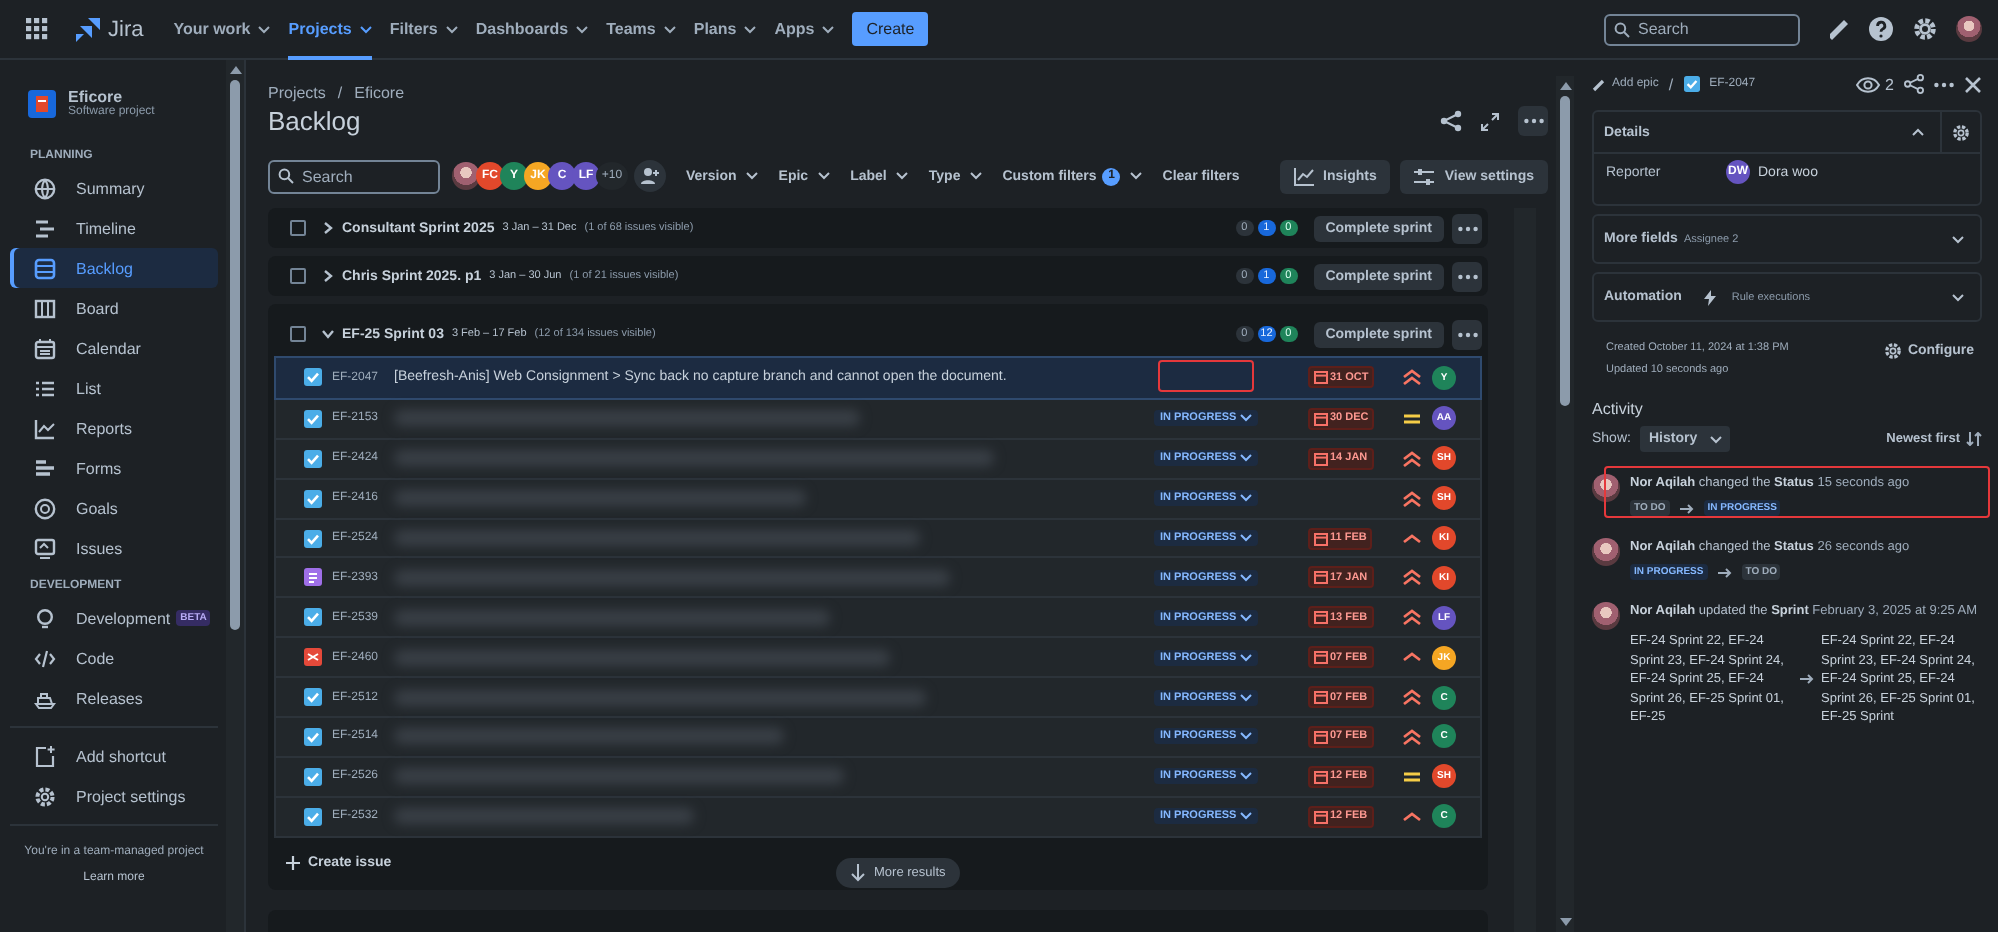 The image size is (1998, 932). What do you see at coordinates (1565, 922) in the screenshot?
I see `scroll-down-icon` at bounding box center [1565, 922].